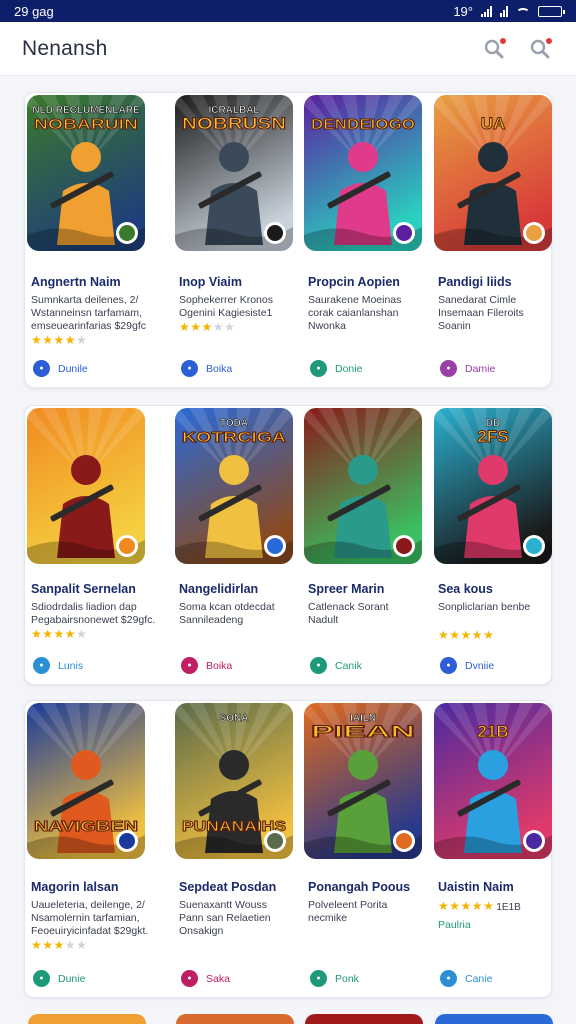 This screenshot has height=1024, width=576. I want to click on game-title: Nangelidirlan, so click(218, 589).